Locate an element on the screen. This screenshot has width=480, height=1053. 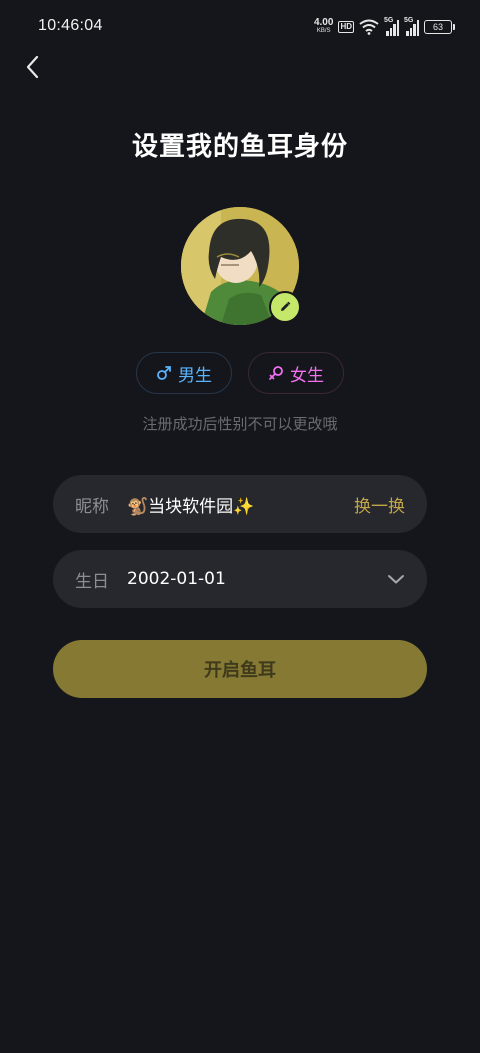
gender-male-button: 男生 is located at coordinates (184, 373).